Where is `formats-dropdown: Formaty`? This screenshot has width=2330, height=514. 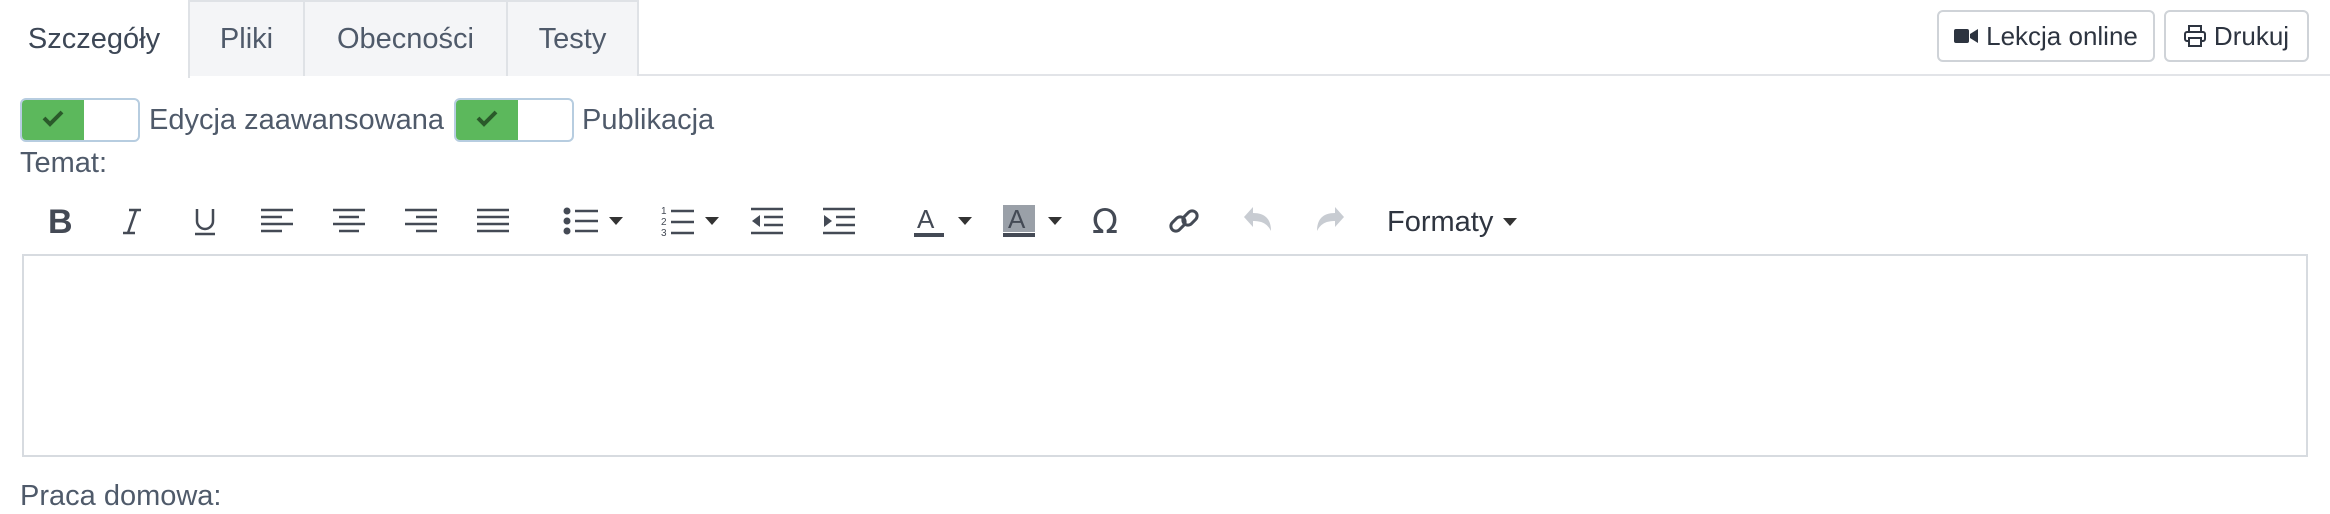
formats-dropdown: Formaty is located at coordinates (1452, 222).